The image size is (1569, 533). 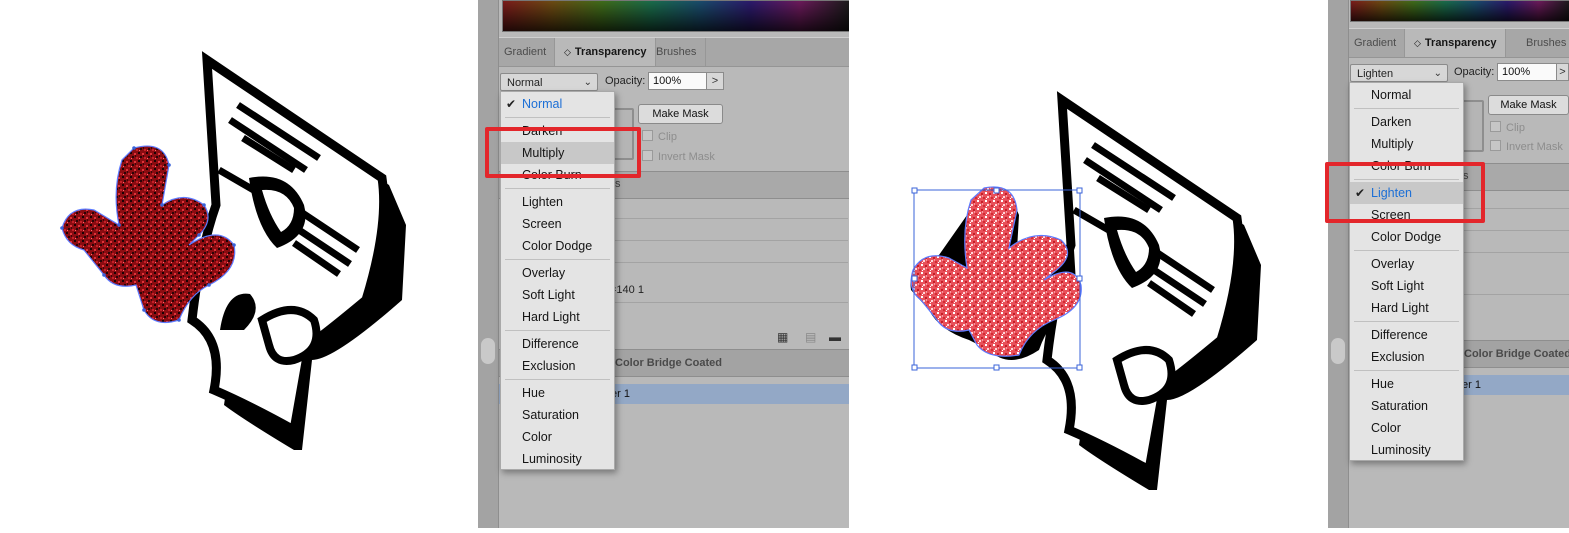 What do you see at coordinates (835, 337) in the screenshot?
I see `folder-icon: ▬` at bounding box center [835, 337].